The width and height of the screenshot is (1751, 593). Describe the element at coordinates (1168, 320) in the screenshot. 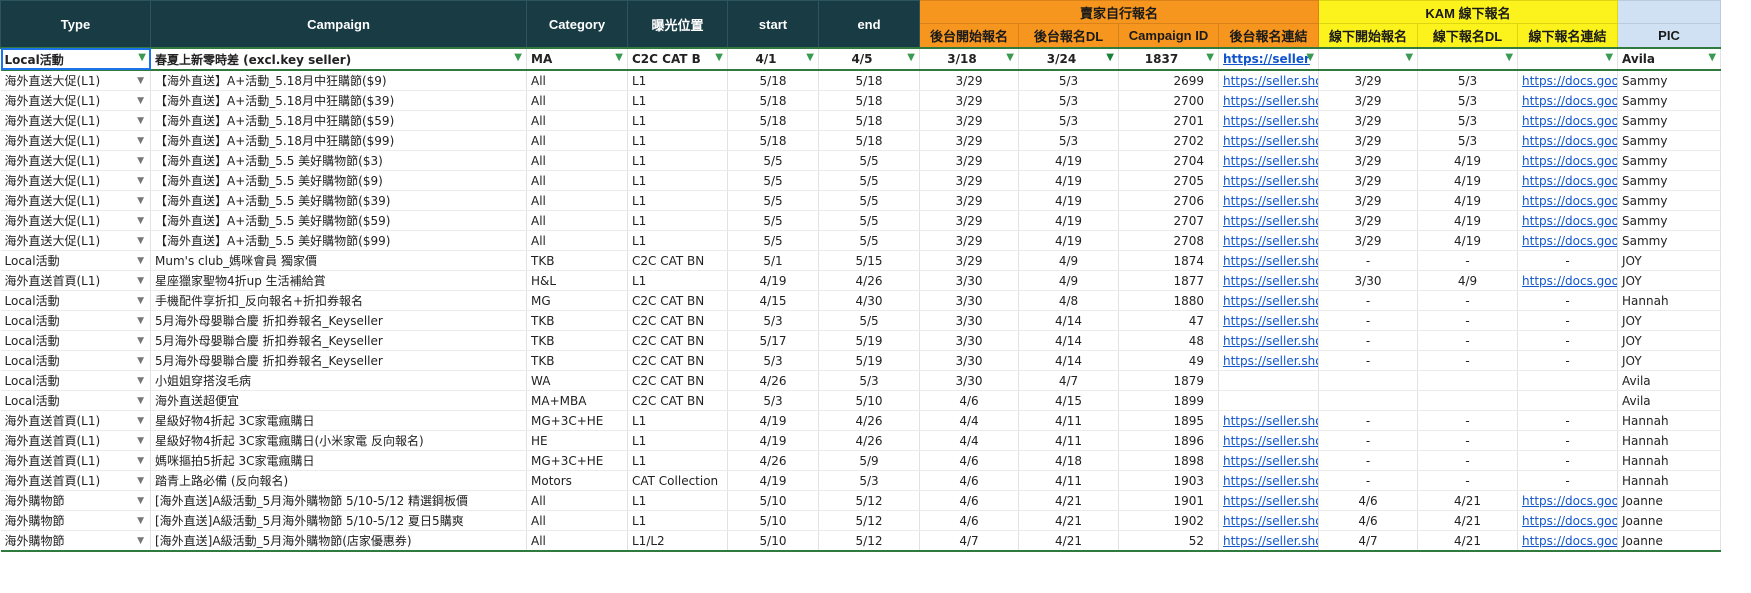

I see `cell-campaign-id: 47` at that location.